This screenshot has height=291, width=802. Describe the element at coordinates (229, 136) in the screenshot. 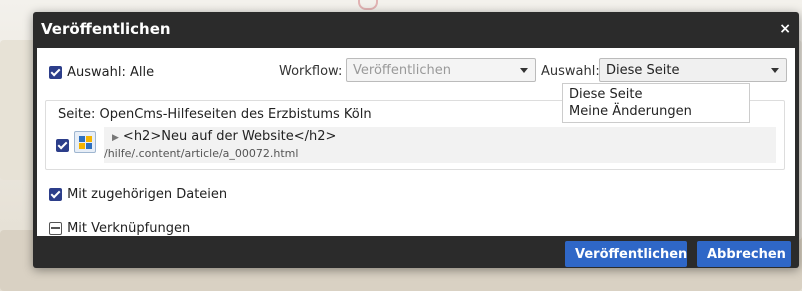

I see `resource-title-text: <h2>Neu auf der Website</h2>` at that location.